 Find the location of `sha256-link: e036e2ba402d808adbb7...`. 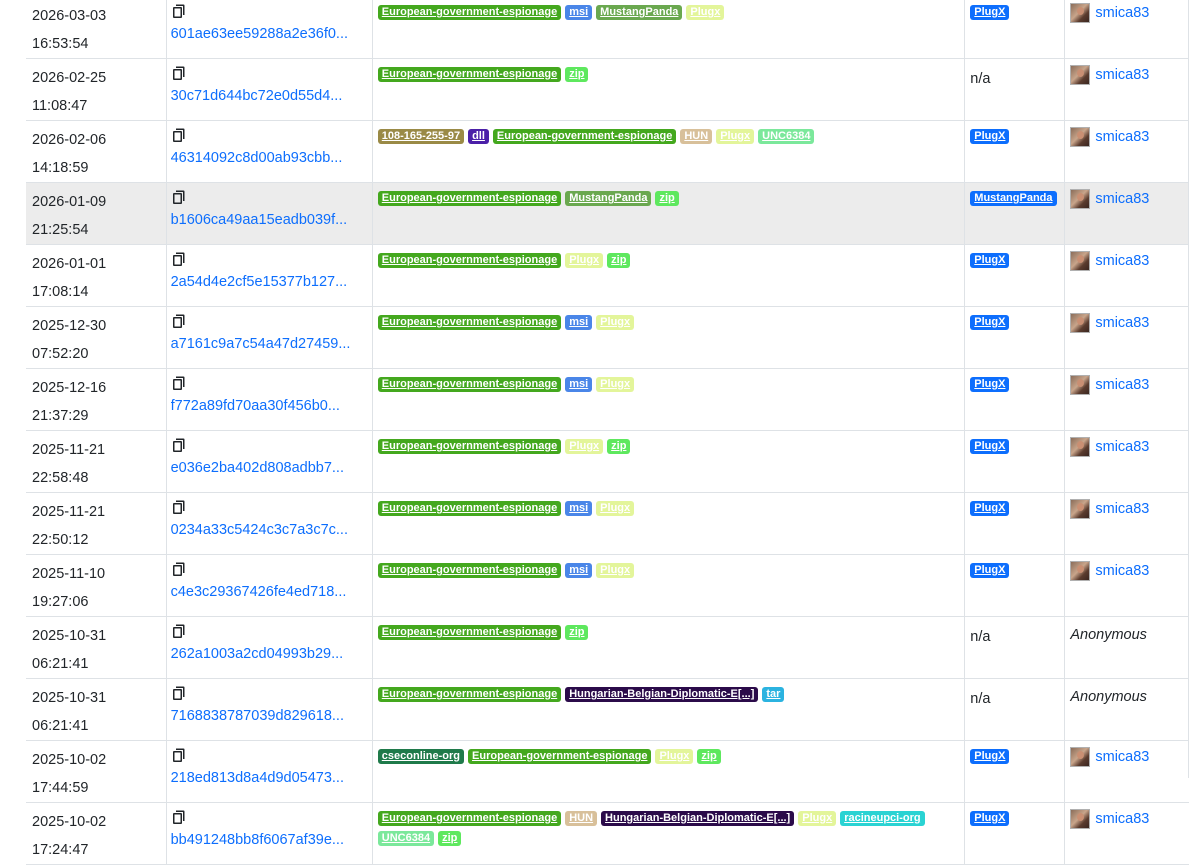

sha256-link: e036e2ba402d808adbb7... is located at coordinates (271, 468).